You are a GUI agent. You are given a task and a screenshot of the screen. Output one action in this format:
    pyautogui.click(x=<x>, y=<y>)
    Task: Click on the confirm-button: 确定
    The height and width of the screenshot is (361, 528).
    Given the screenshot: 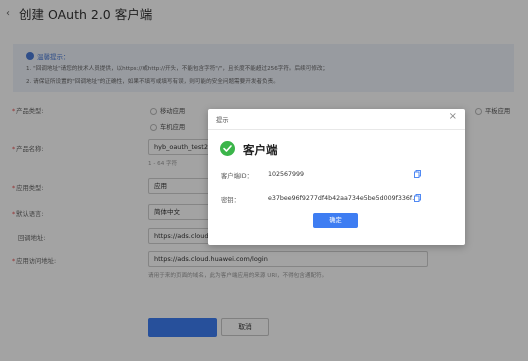 What is the action you would take?
    pyautogui.click(x=335, y=220)
    